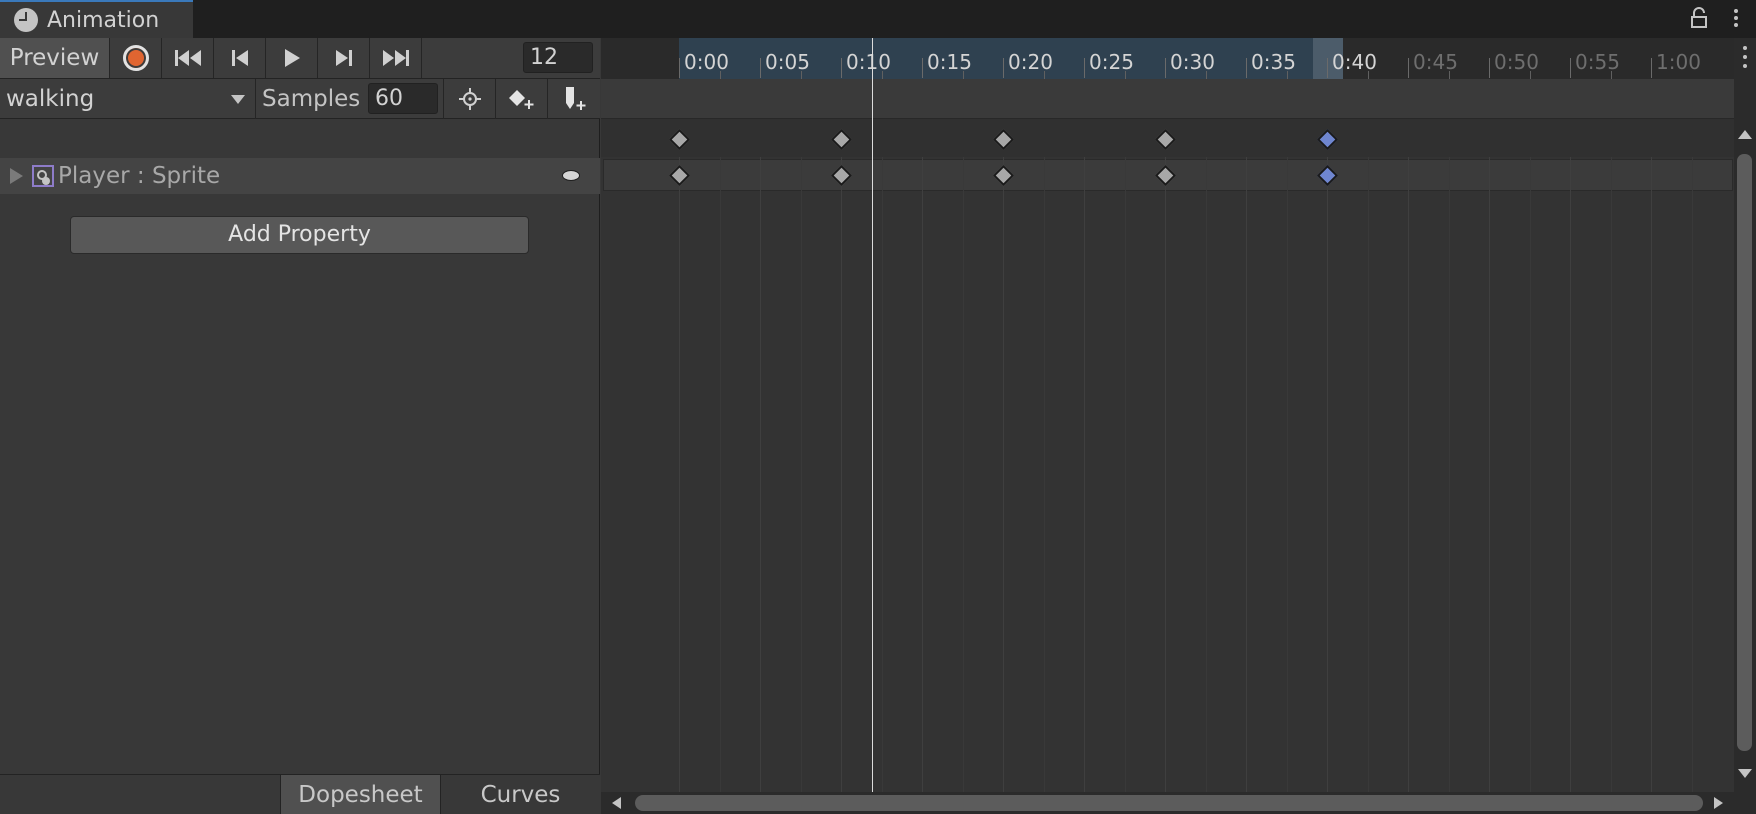  I want to click on view-tabs: Dopesheet Curves, so click(300, 794).